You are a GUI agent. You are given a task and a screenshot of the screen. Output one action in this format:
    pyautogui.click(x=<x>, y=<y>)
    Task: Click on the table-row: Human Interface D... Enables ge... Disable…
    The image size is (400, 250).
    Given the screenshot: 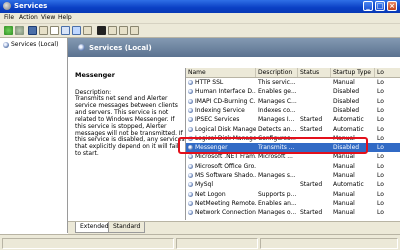 What is the action you would take?
    pyautogui.click(x=293, y=91)
    